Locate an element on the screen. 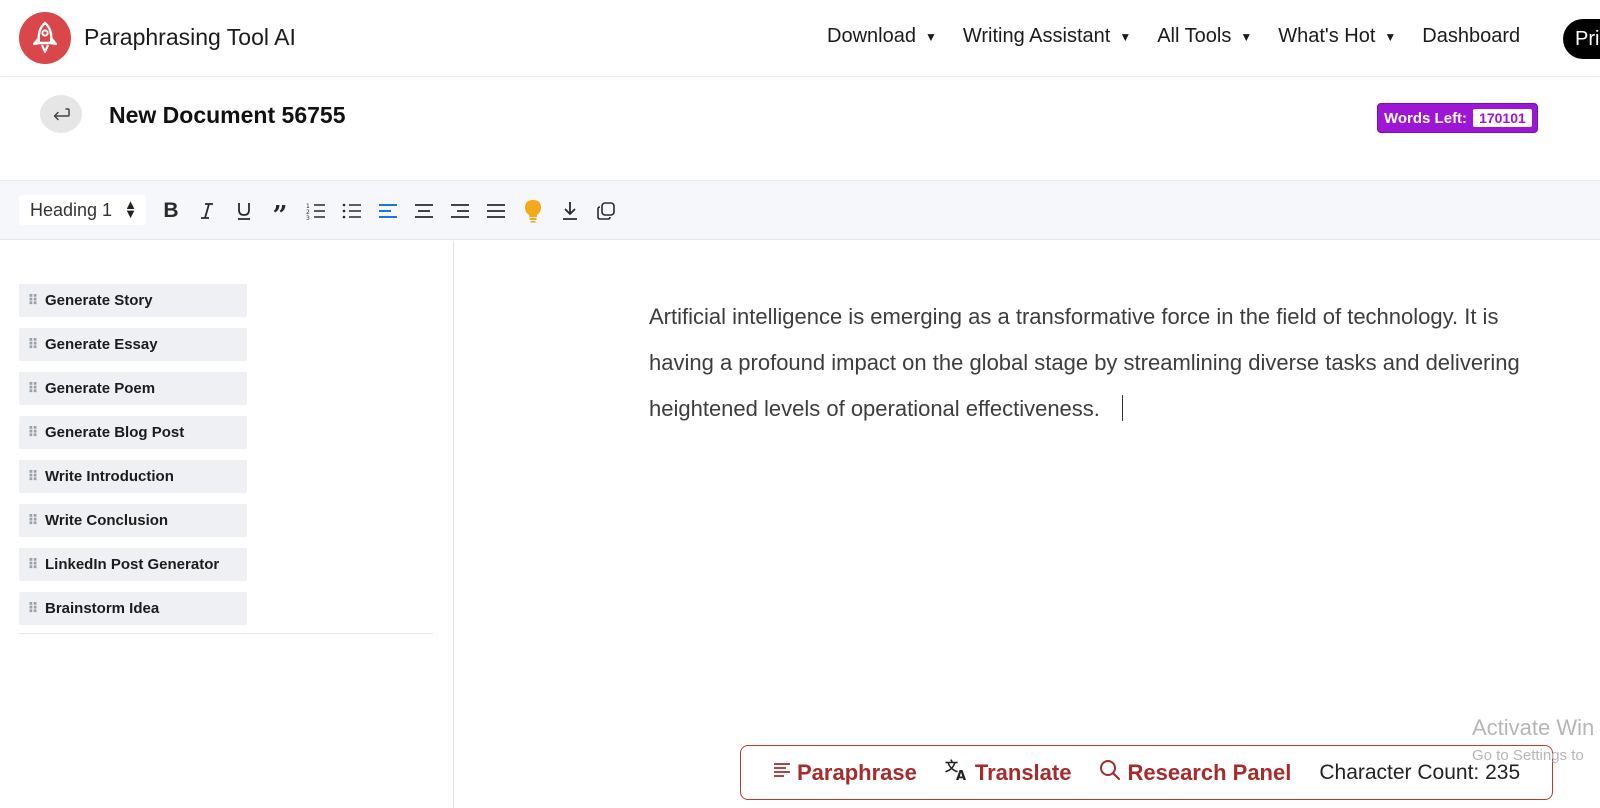  bold-icon: B is located at coordinates (171, 211).